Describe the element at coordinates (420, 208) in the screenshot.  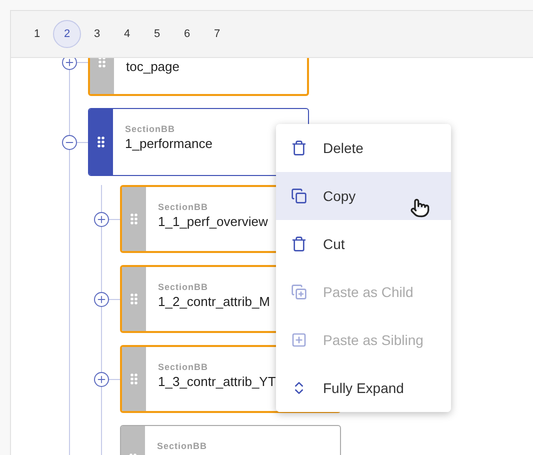
I see `hand-pointer-icon` at that location.